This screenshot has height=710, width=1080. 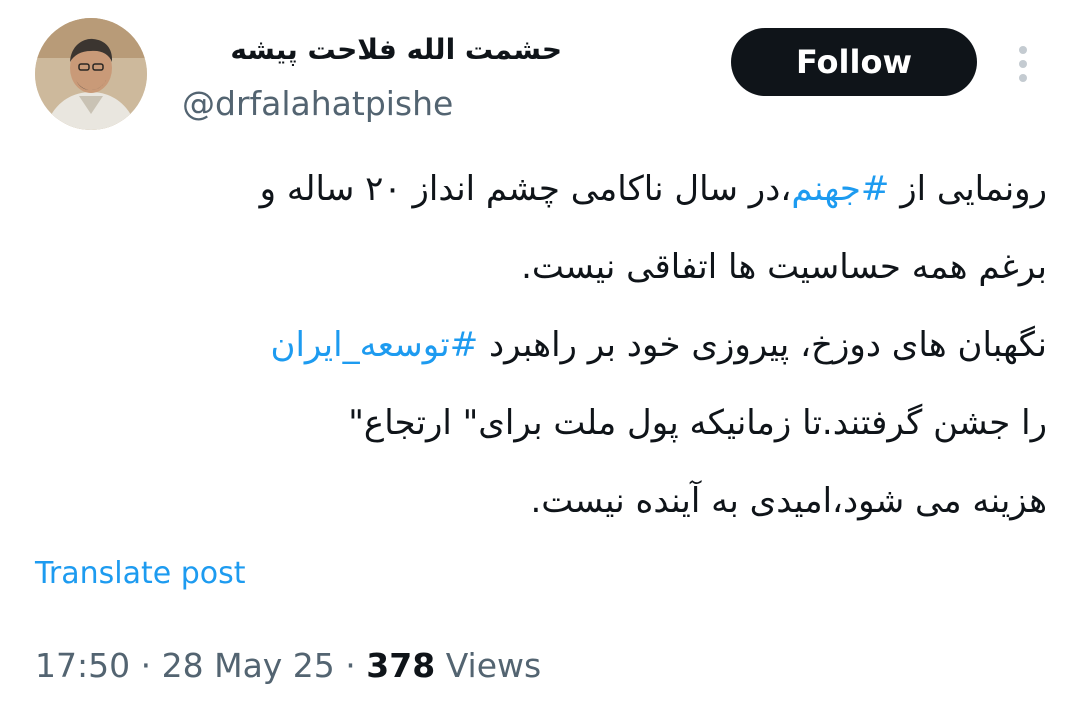 I want to click on post-meta: 17:50 · 28 May 25 · 378 Views, so click(x=288, y=666).